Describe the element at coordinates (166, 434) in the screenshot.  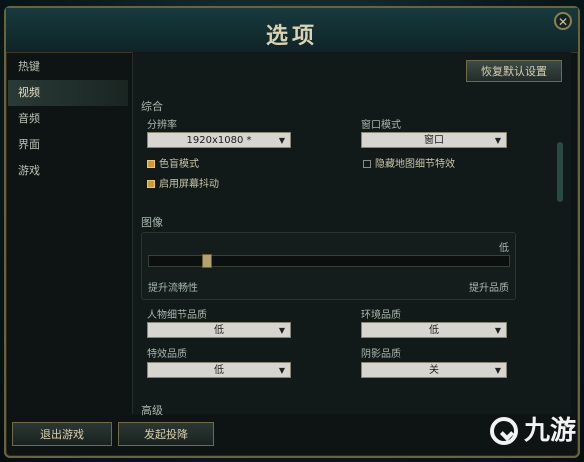
I see `surrender-button: 发起投降` at that location.